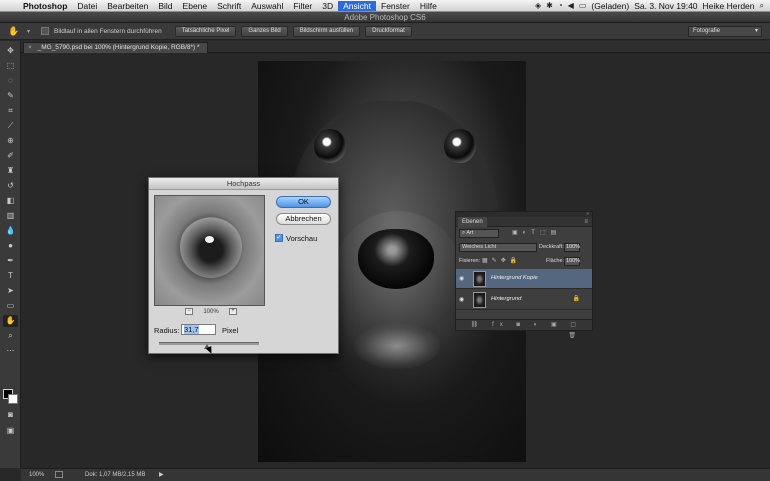  Describe the element at coordinates (209, 239) in the screenshot. I see `preview-highlight` at that location.